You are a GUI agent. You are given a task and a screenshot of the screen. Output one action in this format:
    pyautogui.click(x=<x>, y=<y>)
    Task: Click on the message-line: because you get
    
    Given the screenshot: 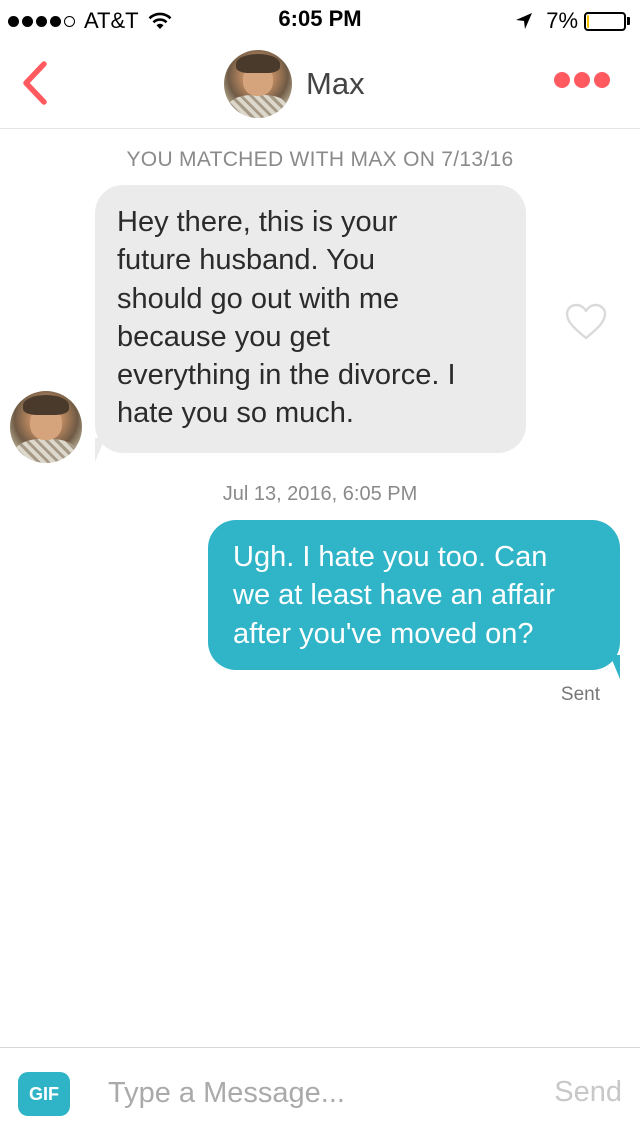 What is the action you would take?
    pyautogui.click(x=223, y=336)
    